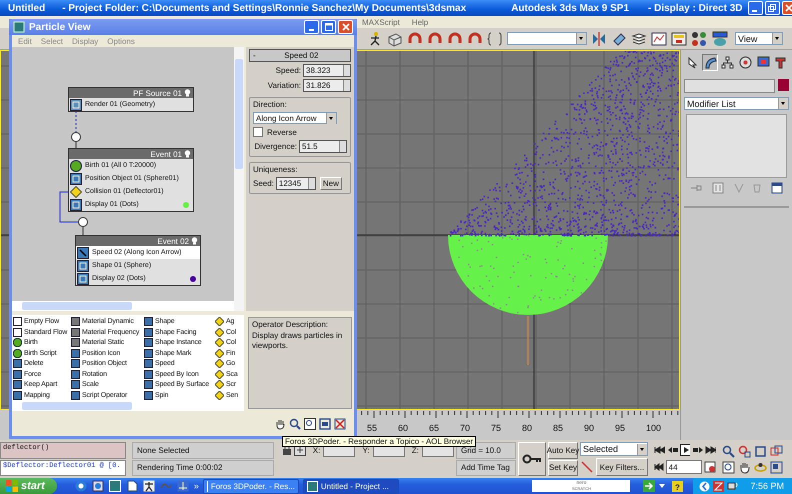 This screenshot has width=792, height=494. I want to click on parameter-label: Speed:, so click(288, 70).